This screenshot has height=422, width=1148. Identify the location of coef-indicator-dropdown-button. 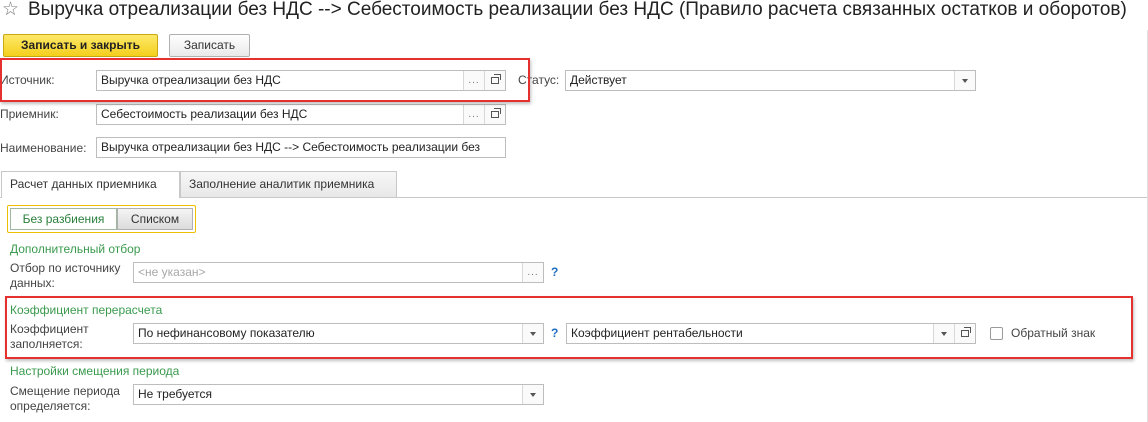
(943, 333).